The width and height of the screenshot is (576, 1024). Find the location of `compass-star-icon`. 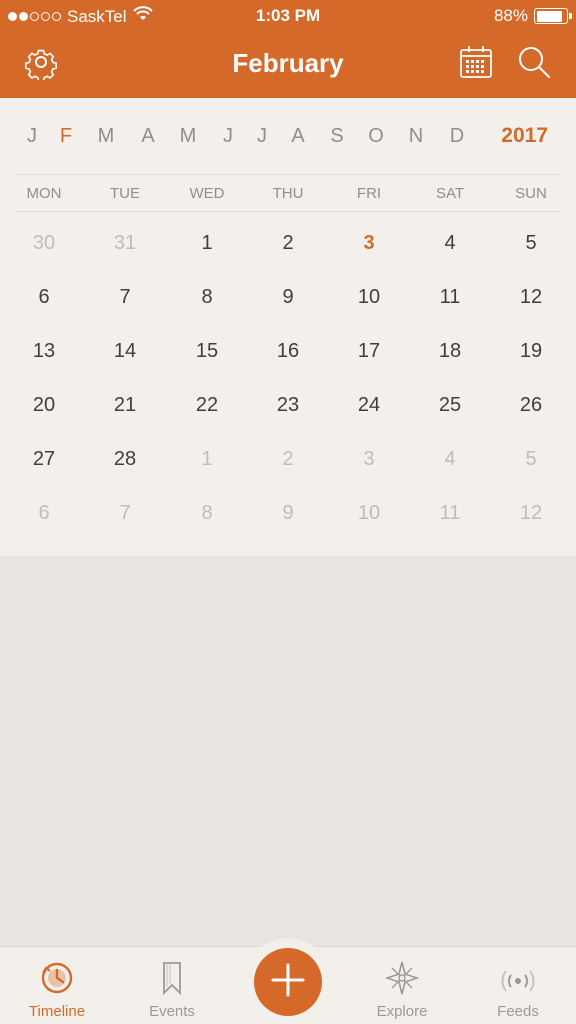

compass-star-icon is located at coordinates (402, 978).